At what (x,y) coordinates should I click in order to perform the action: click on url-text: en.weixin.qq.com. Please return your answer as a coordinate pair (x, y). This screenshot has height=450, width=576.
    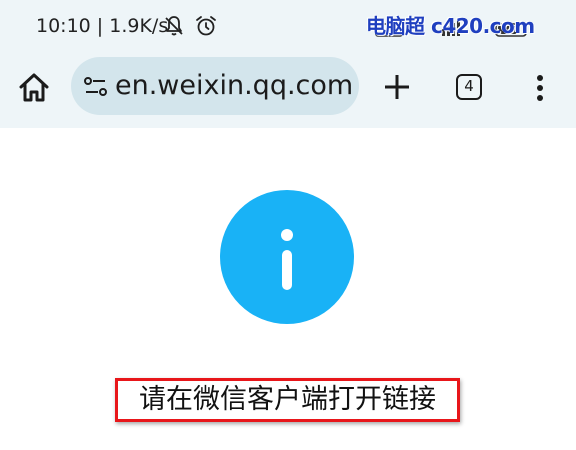
    Looking at the image, I should click on (234, 85).